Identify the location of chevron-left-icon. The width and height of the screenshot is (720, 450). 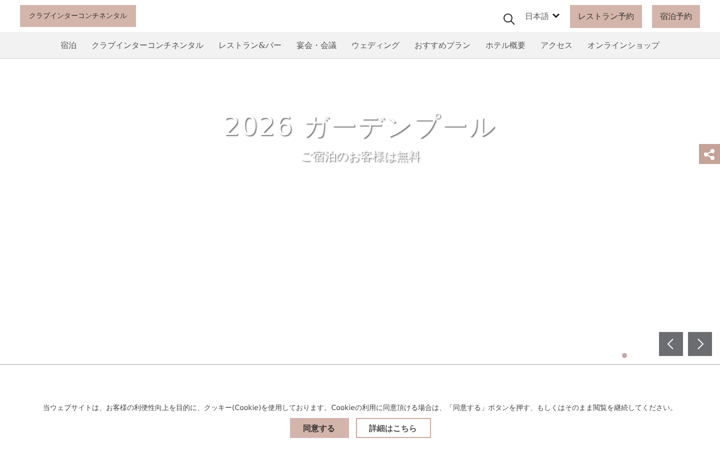
(671, 344).